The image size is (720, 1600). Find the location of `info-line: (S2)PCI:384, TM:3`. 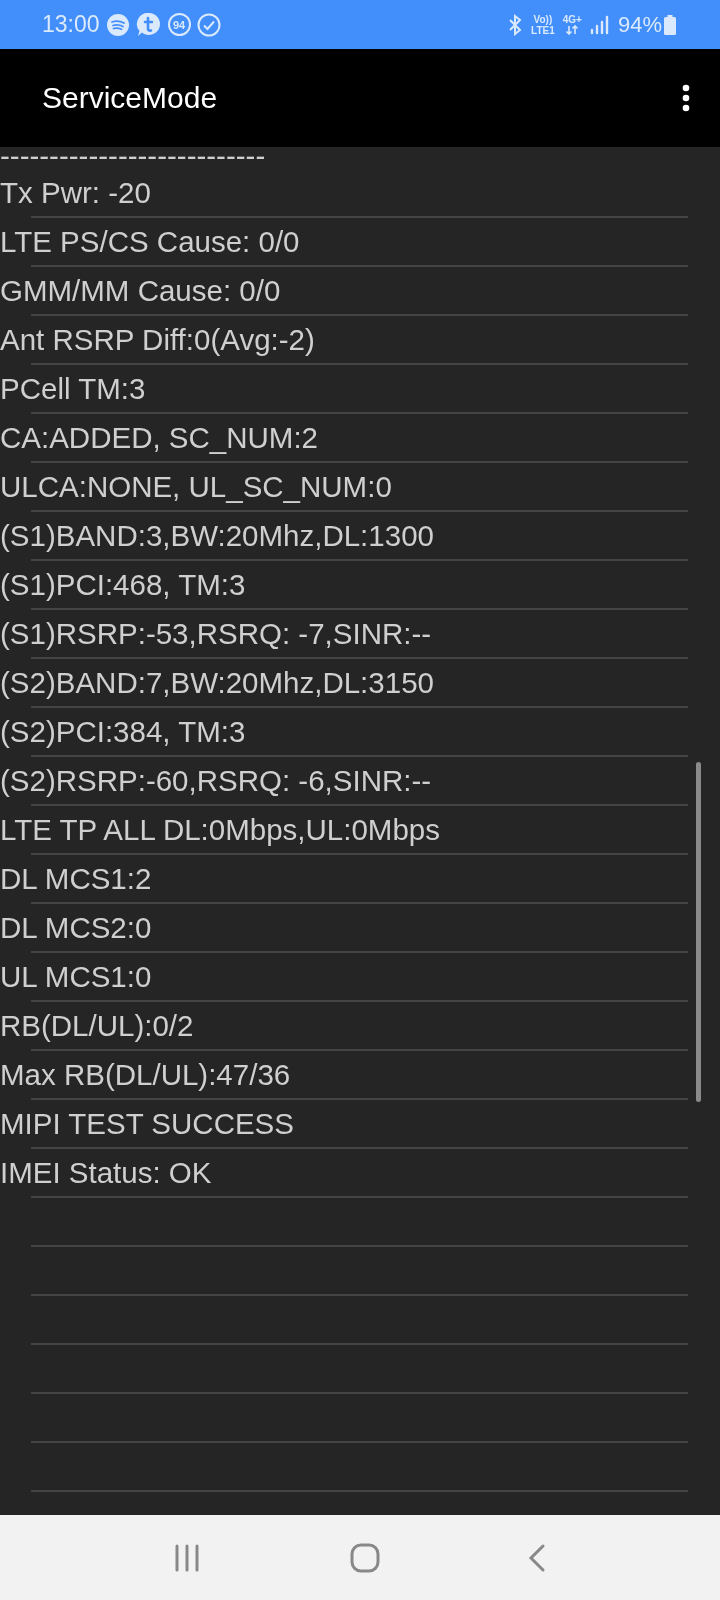

info-line: (S2)PCI:384, TM:3 is located at coordinates (123, 731).